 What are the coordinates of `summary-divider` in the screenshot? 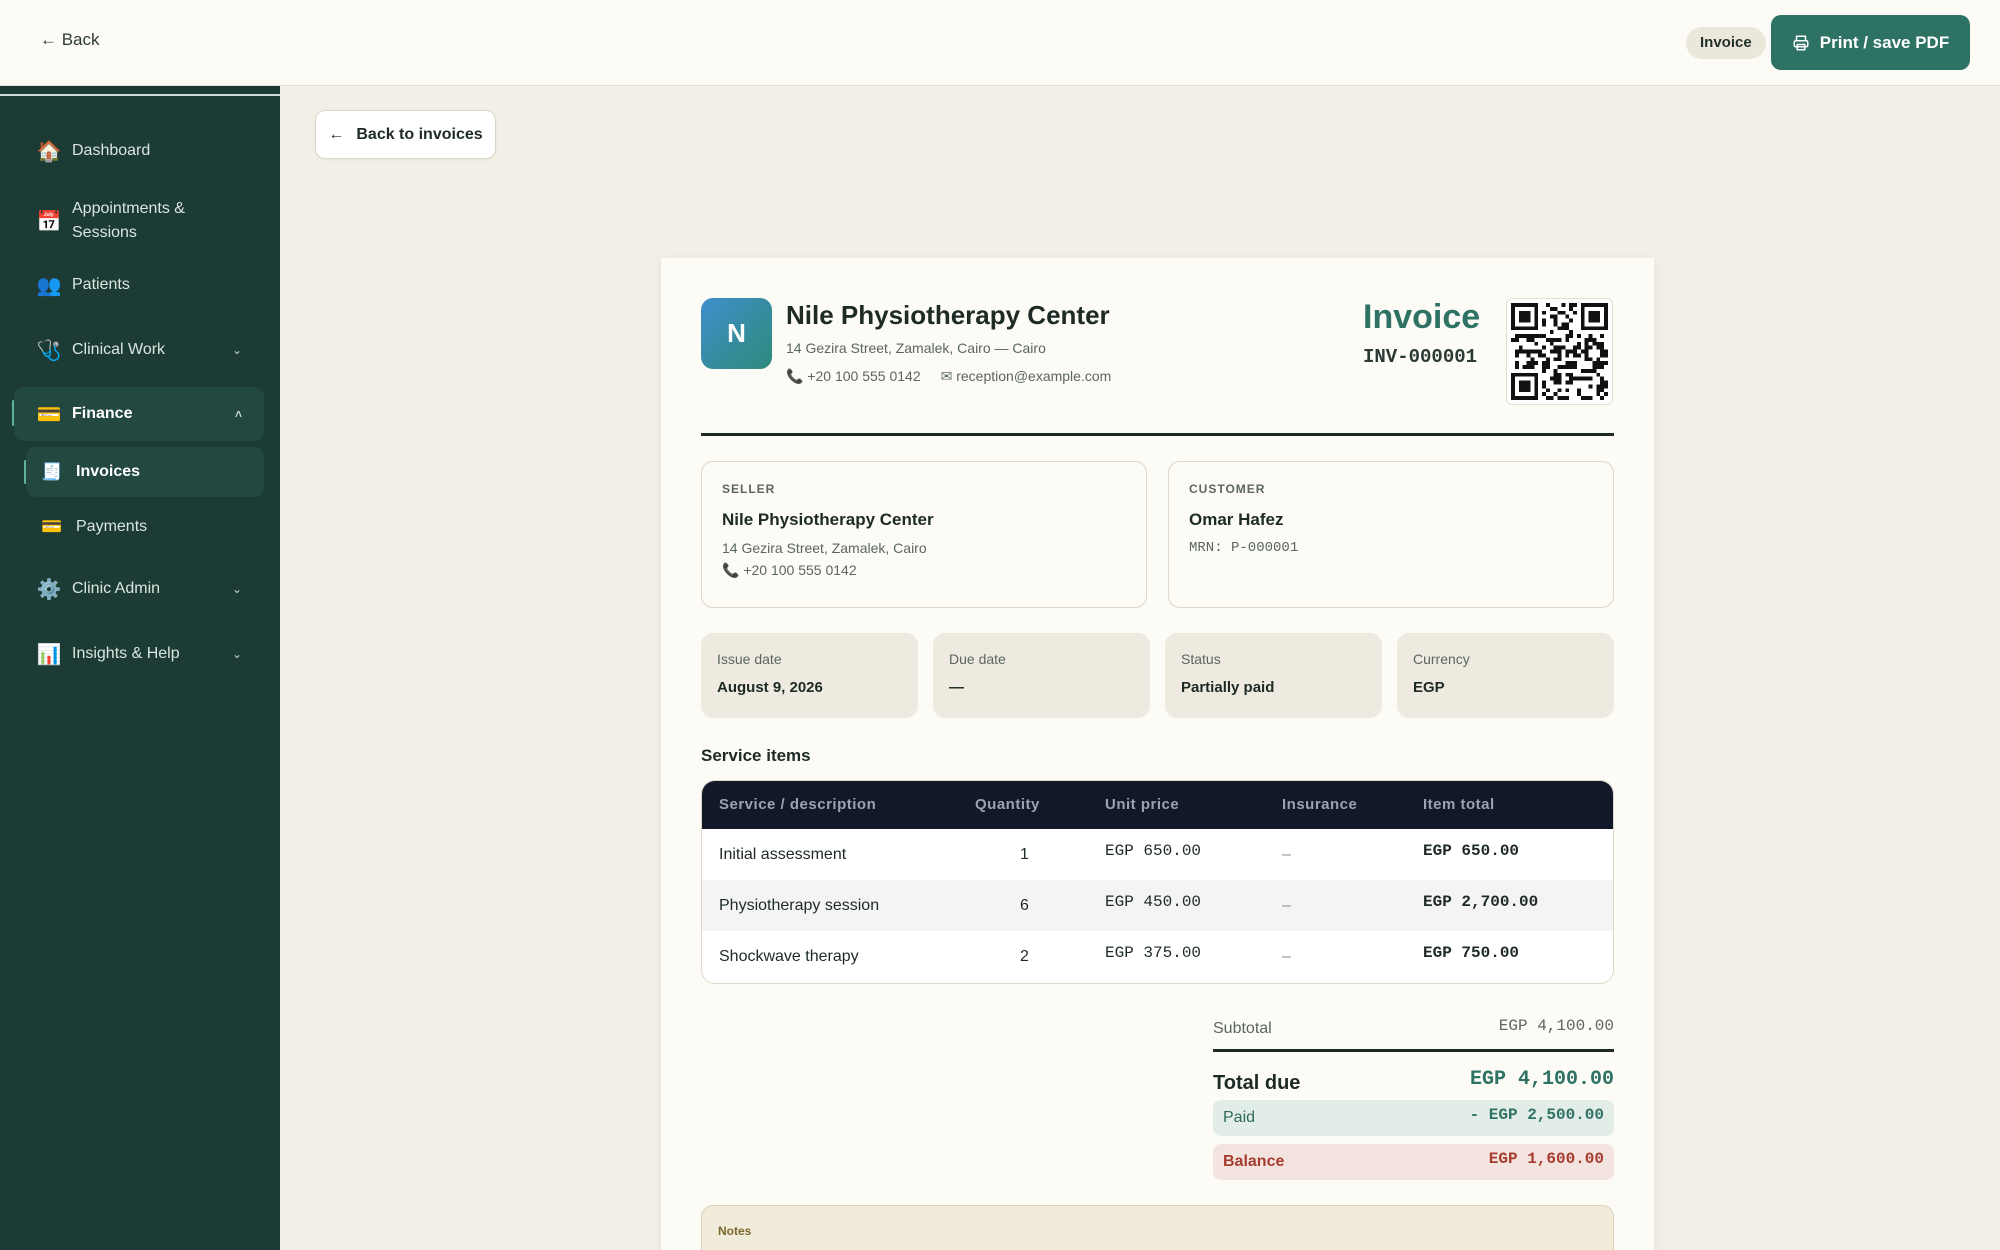 It's located at (1413, 1050).